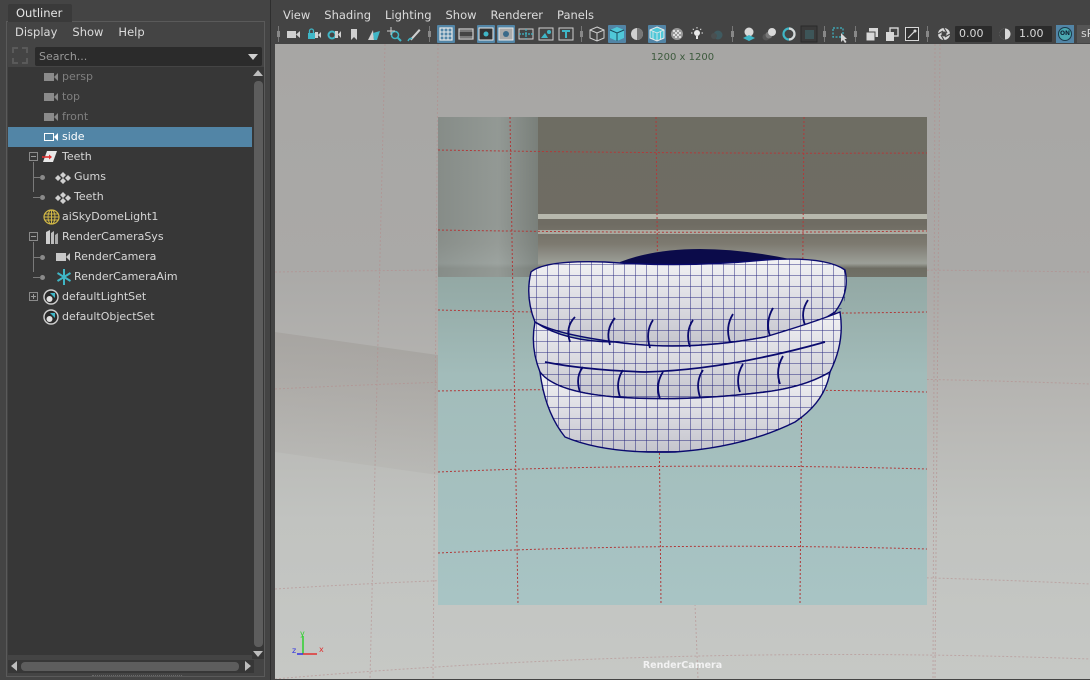  What do you see at coordinates (576, 15) in the screenshot?
I see `menu-panels: Panels` at bounding box center [576, 15].